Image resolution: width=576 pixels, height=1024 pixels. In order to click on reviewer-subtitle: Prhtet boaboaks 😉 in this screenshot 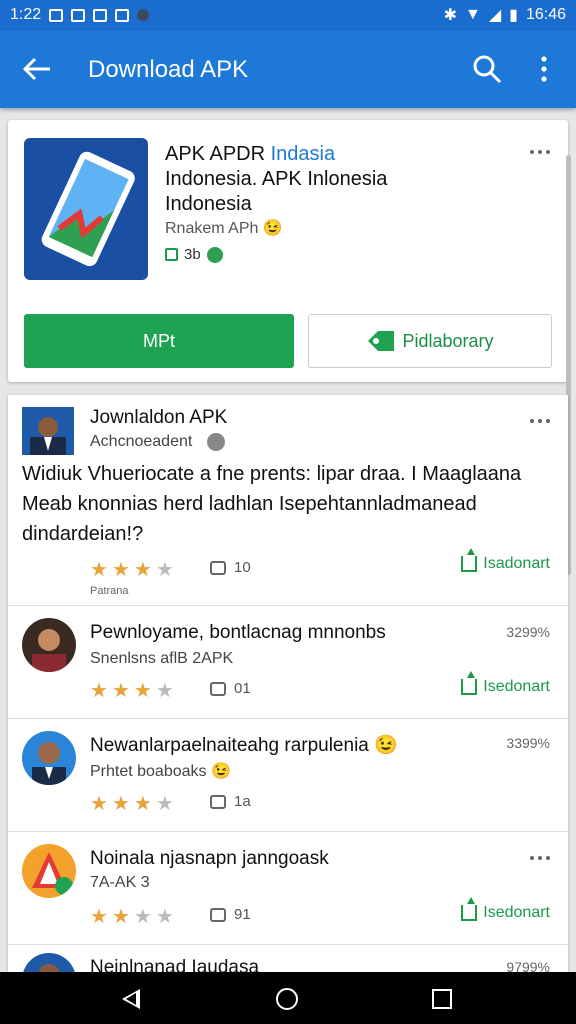, I will do `click(160, 771)`.